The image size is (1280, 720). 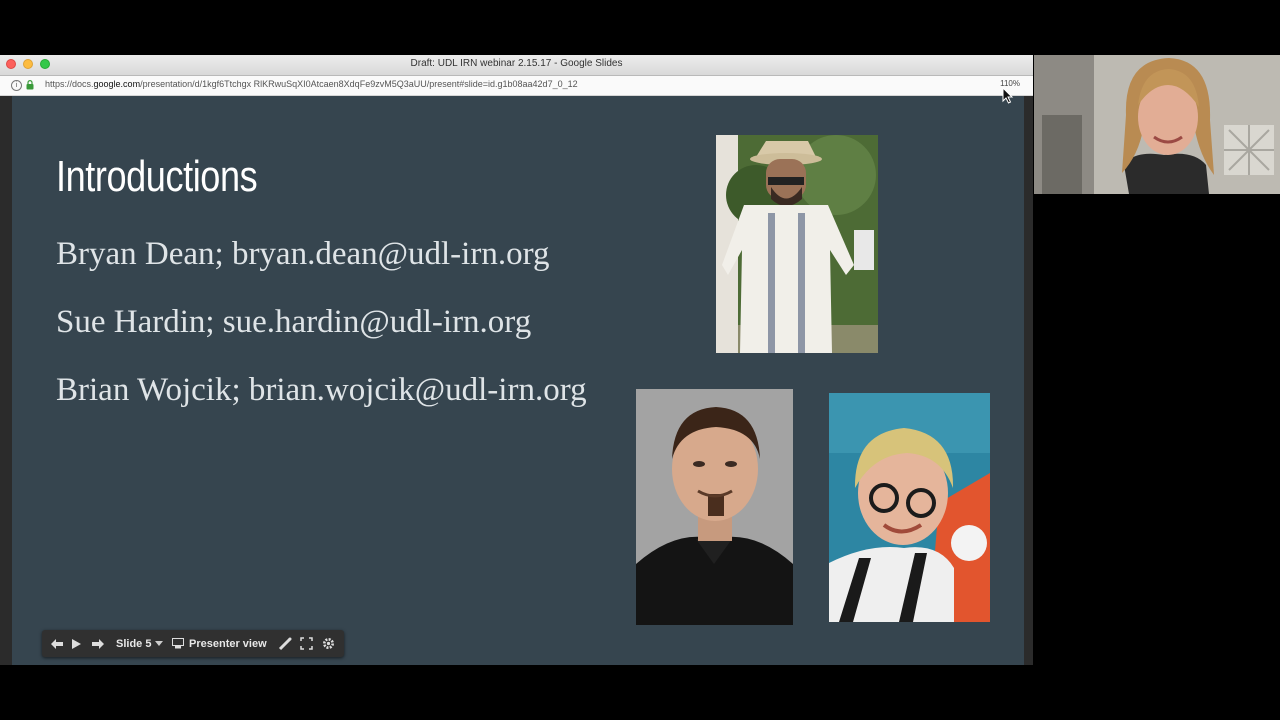 I want to click on prev-icon, so click(x=57, y=643).